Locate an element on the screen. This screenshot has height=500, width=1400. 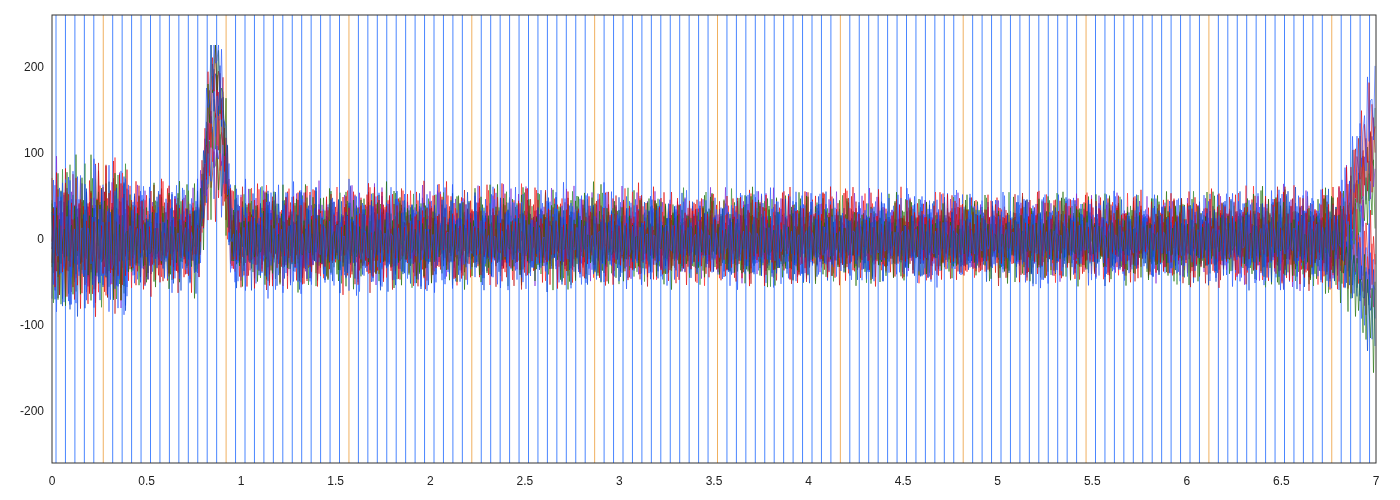
x-tick-label: 6.5 is located at coordinates (1281, 481).